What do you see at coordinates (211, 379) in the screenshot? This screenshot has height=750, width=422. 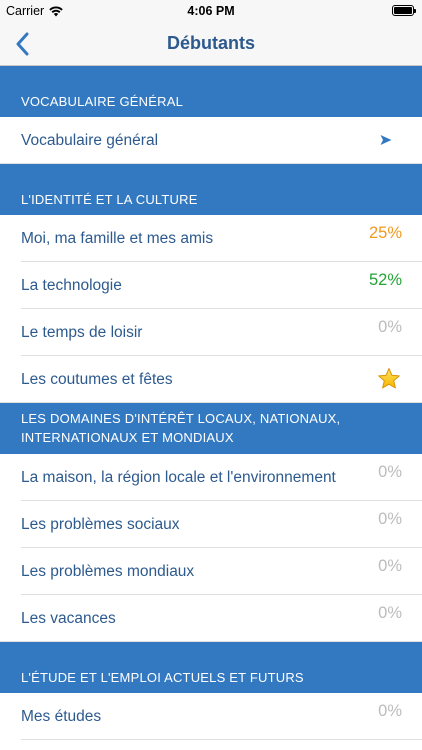 I see `list-item-coutumes-fetes: Les coutumes et fêtes` at bounding box center [211, 379].